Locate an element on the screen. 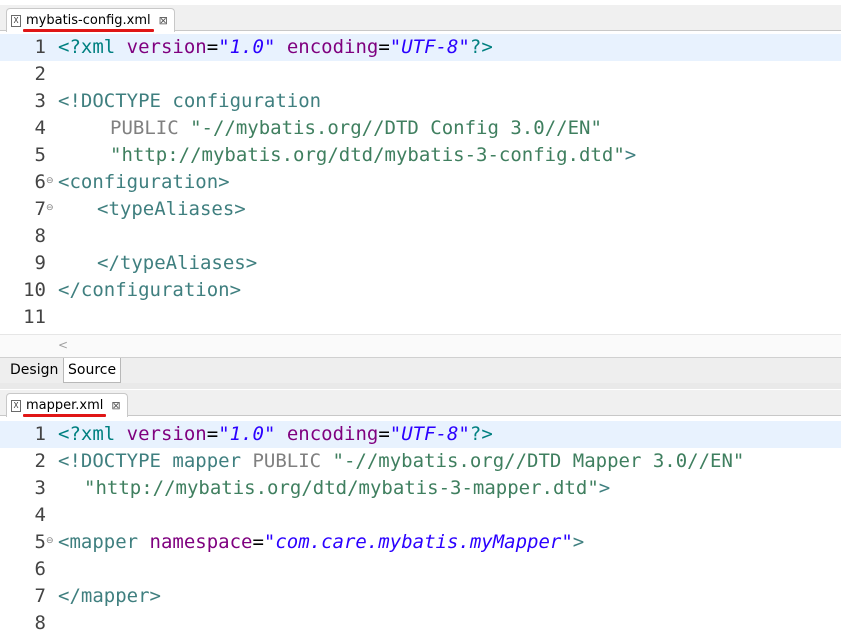 This screenshot has width=841, height=637. tab-design: Design is located at coordinates (34, 370).